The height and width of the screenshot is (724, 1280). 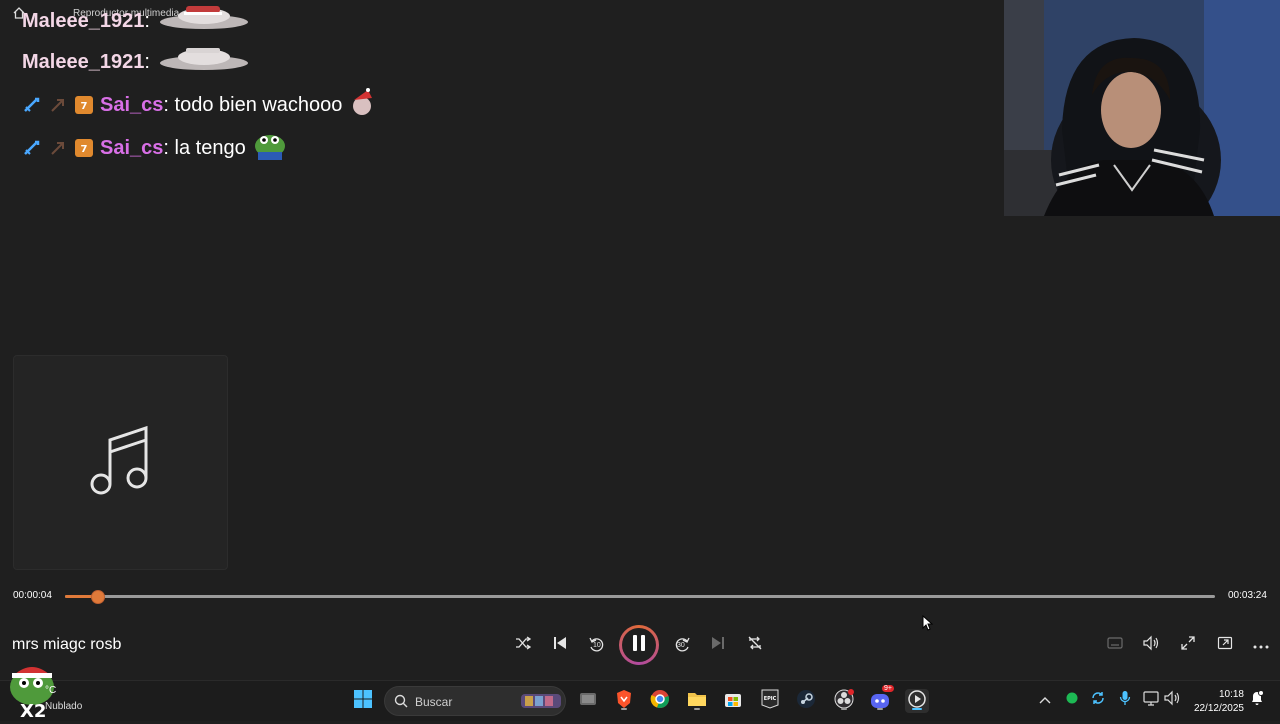 What do you see at coordinates (1231, 694) in the screenshot?
I see `clock-time: 10:18` at bounding box center [1231, 694].